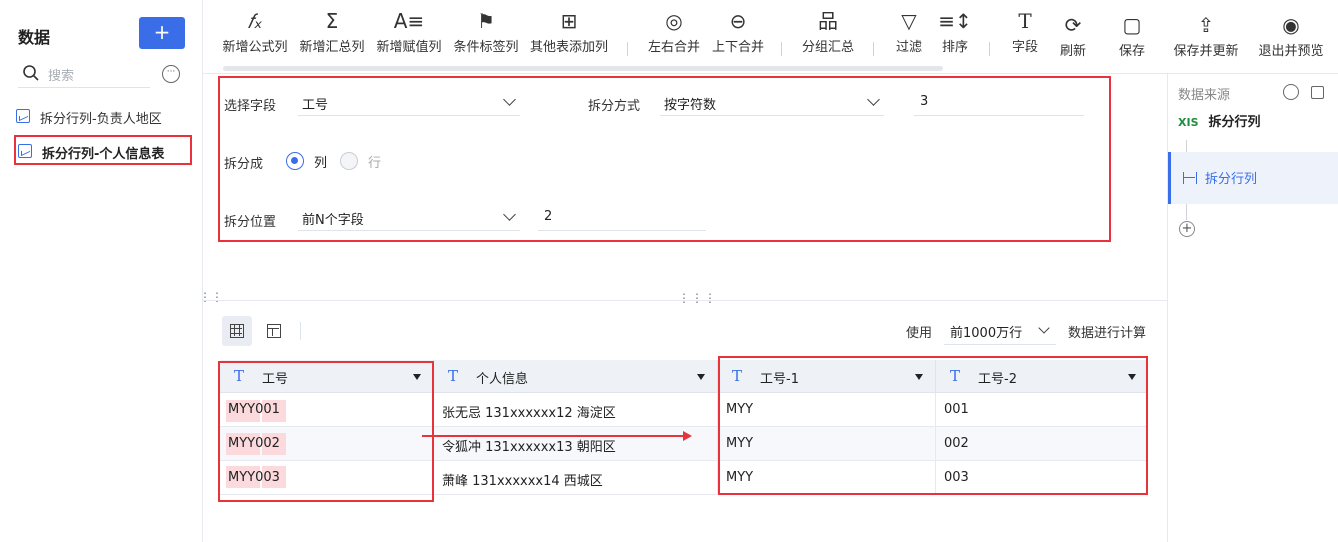 Image resolution: width=1338 pixels, height=542 pixels. What do you see at coordinates (409, 103) in the screenshot?
I see `select-field-dropdown: 工号` at bounding box center [409, 103].